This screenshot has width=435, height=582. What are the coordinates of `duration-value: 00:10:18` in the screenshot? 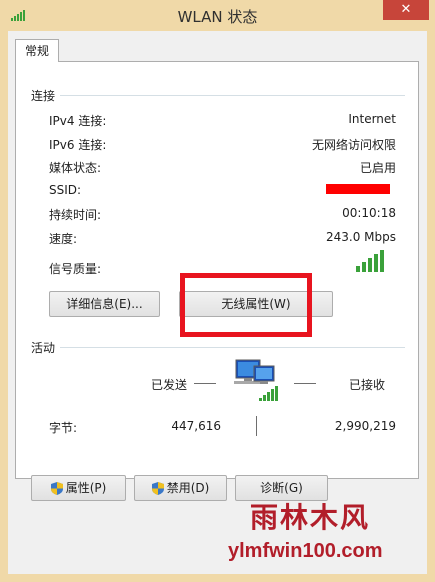 It's located at (369, 213).